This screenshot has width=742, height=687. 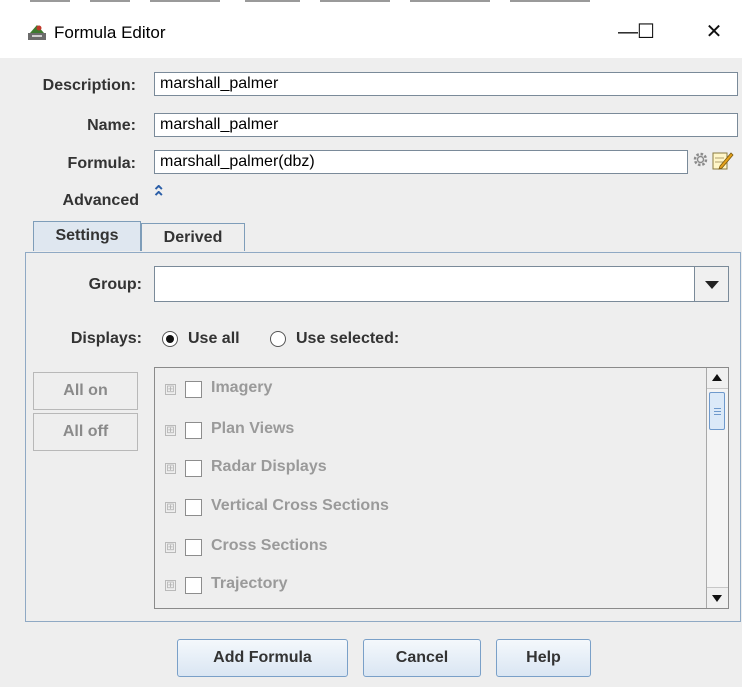 I want to click on tree-item-label: Trajectory, so click(x=249, y=583).